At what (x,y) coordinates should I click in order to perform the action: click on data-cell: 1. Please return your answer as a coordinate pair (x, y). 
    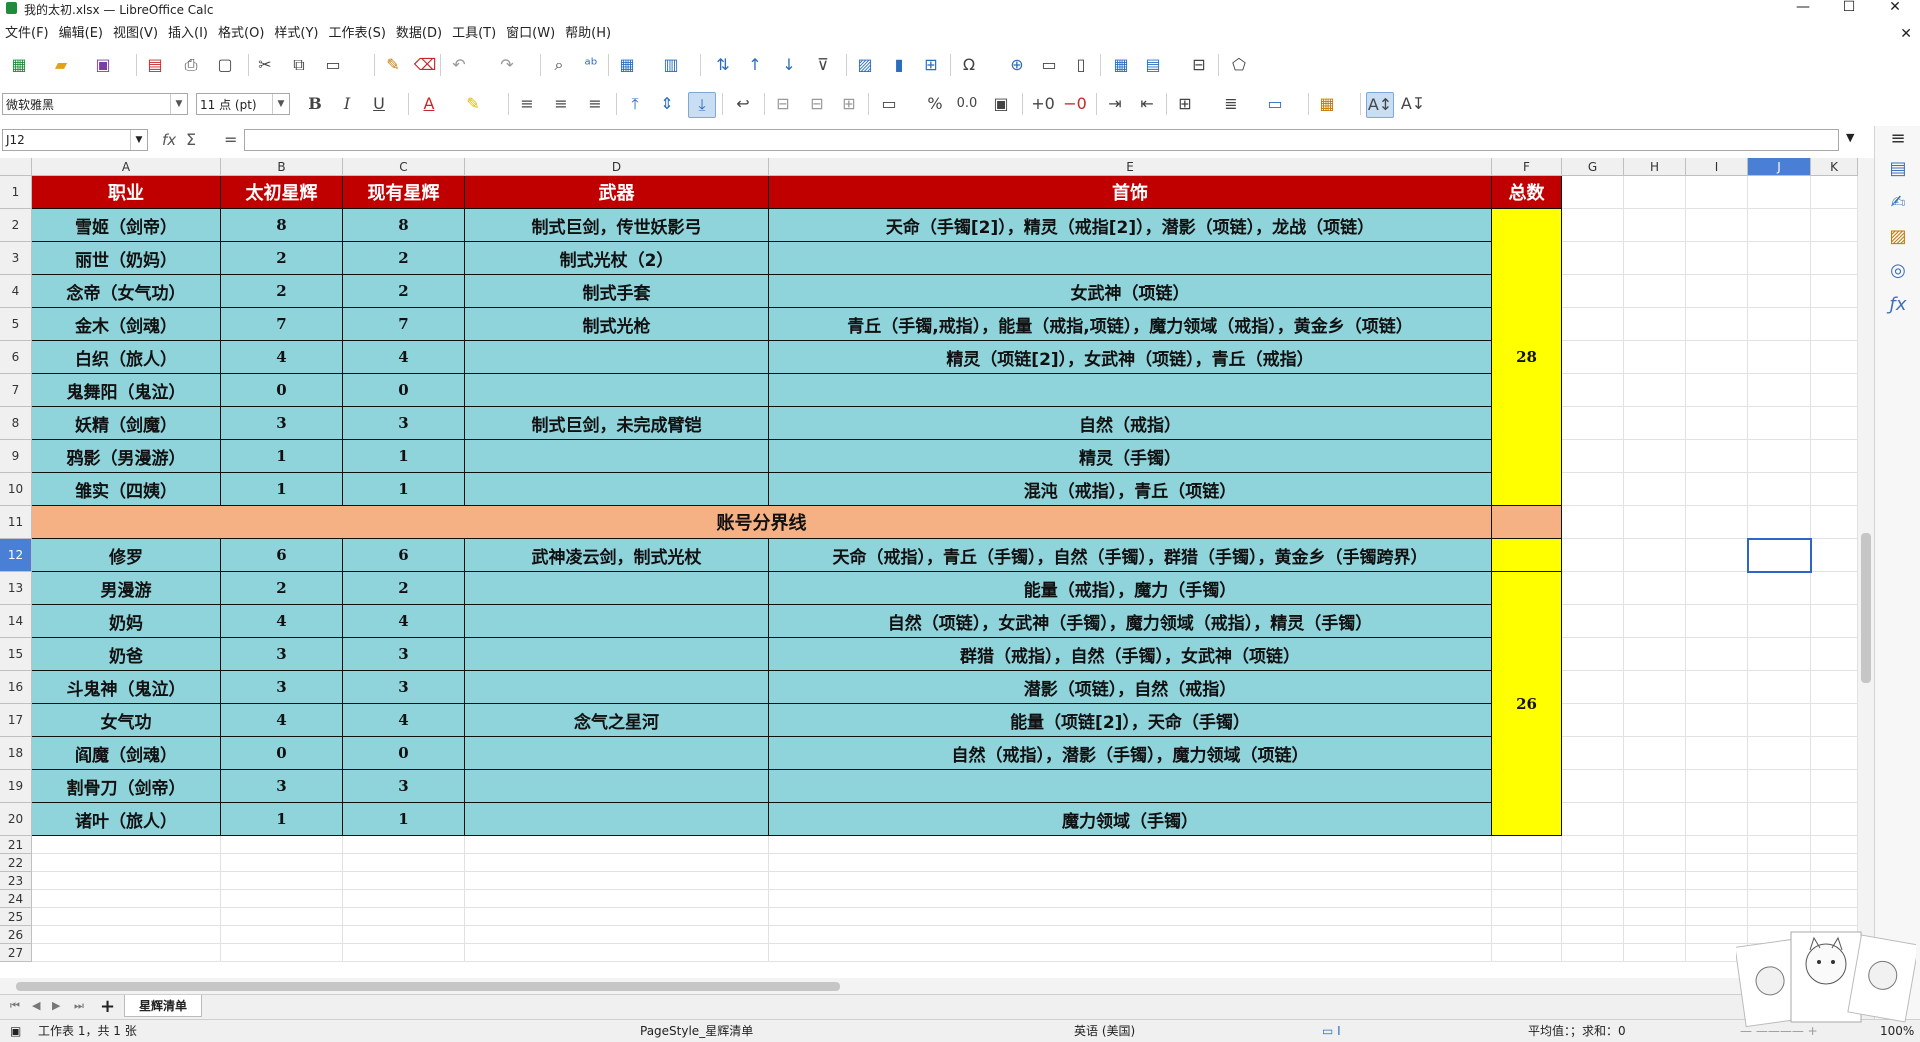
    Looking at the image, I should click on (282, 489).